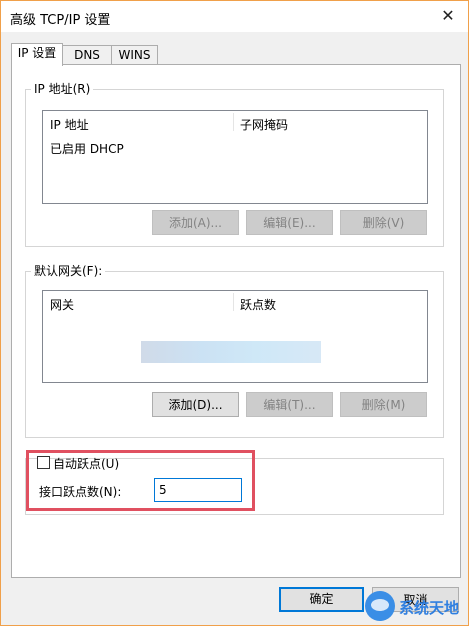 Image resolution: width=469 pixels, height=626 pixels. What do you see at coordinates (383, 222) in the screenshot?
I see `ip-delete-button: 删除(V)` at bounding box center [383, 222].